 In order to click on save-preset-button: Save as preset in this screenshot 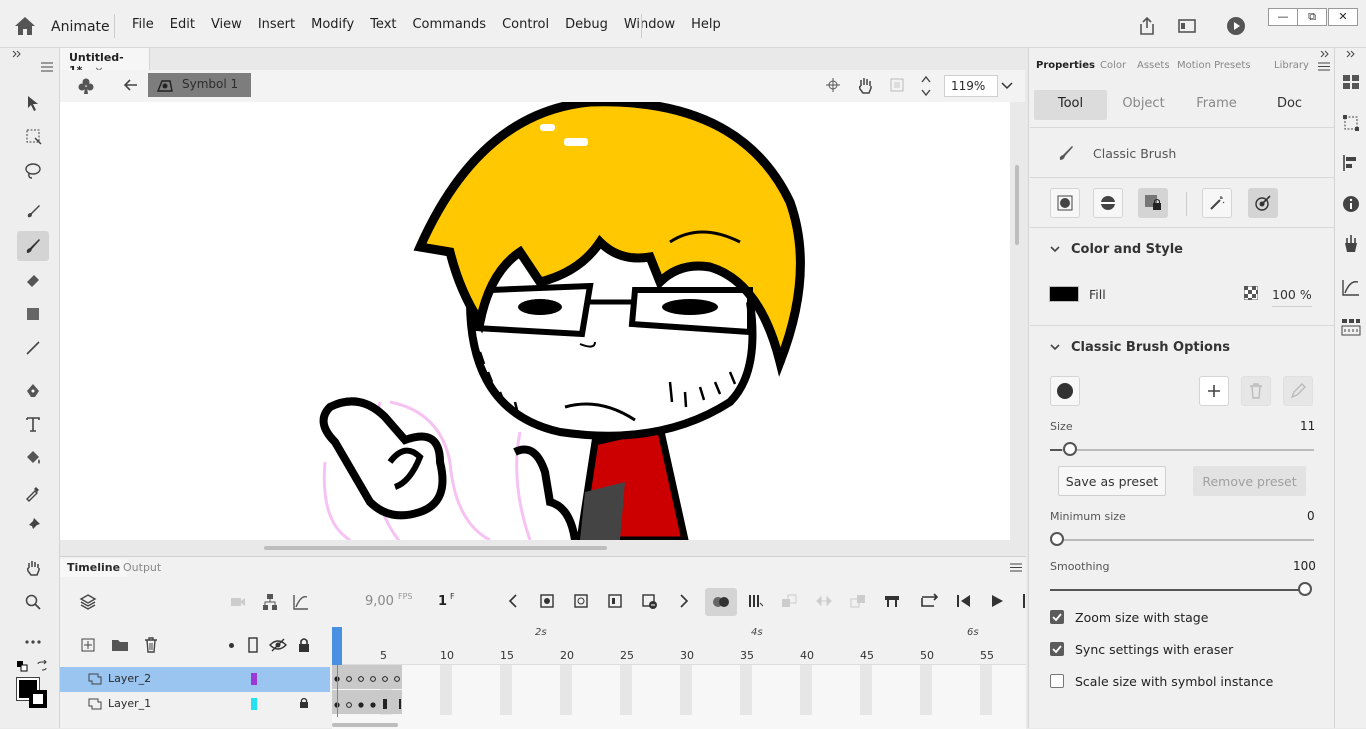, I will do `click(1112, 481)`.